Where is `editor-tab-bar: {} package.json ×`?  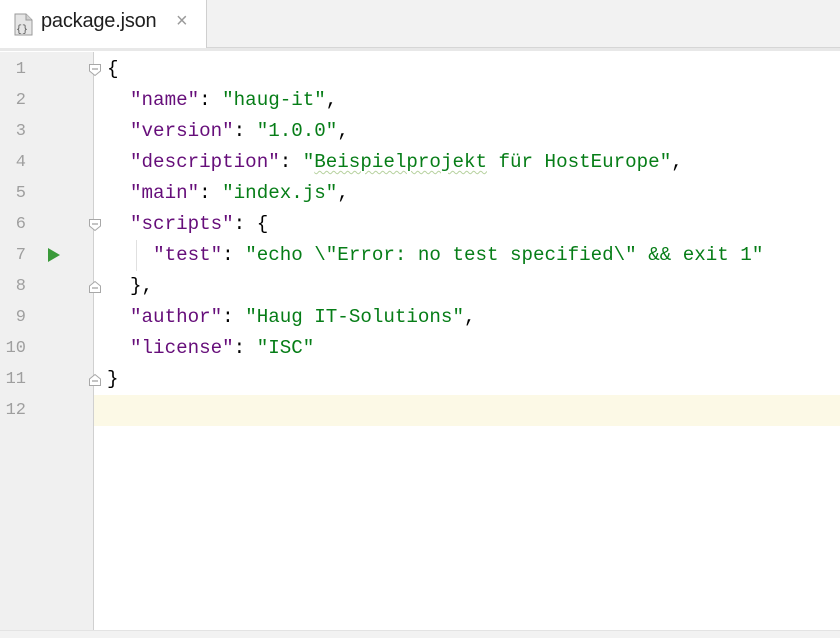
editor-tab-bar: {} package.json × is located at coordinates (420, 25).